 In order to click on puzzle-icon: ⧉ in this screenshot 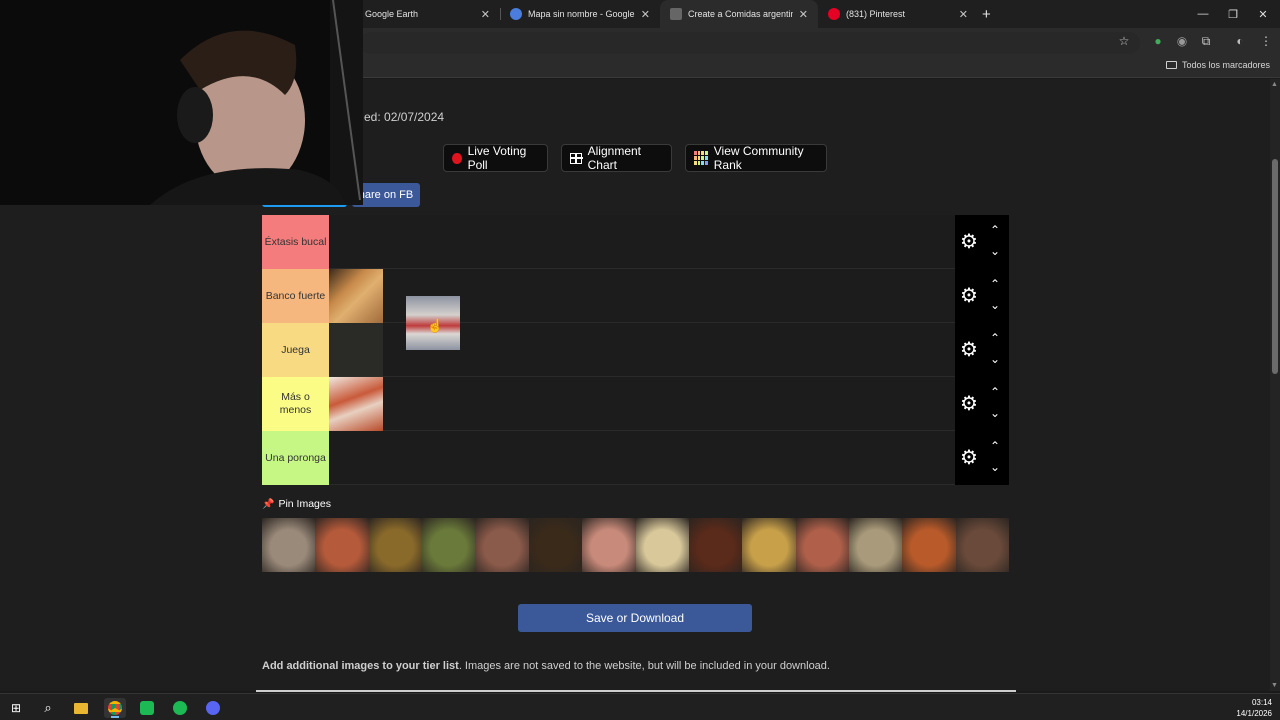, I will do `click(1206, 41)`.